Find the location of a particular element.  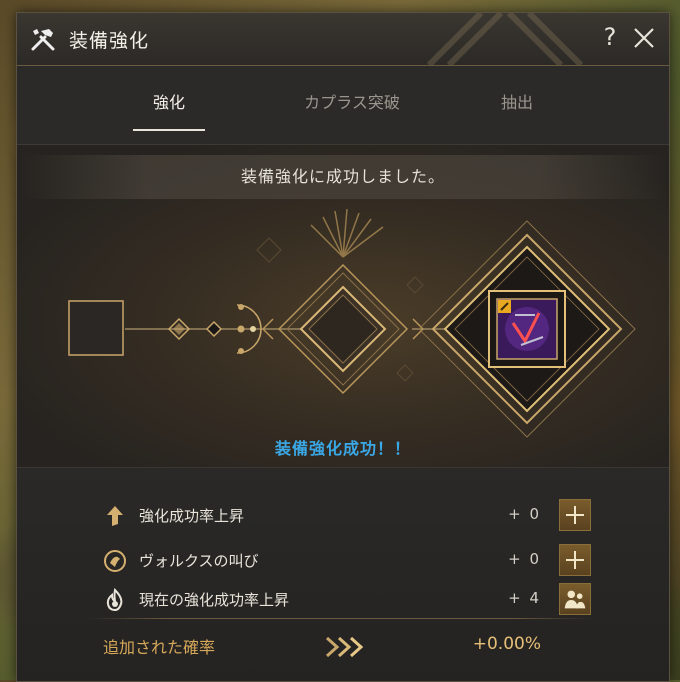

bonus-label: ヴォルクスの叫び is located at coordinates (199, 561).